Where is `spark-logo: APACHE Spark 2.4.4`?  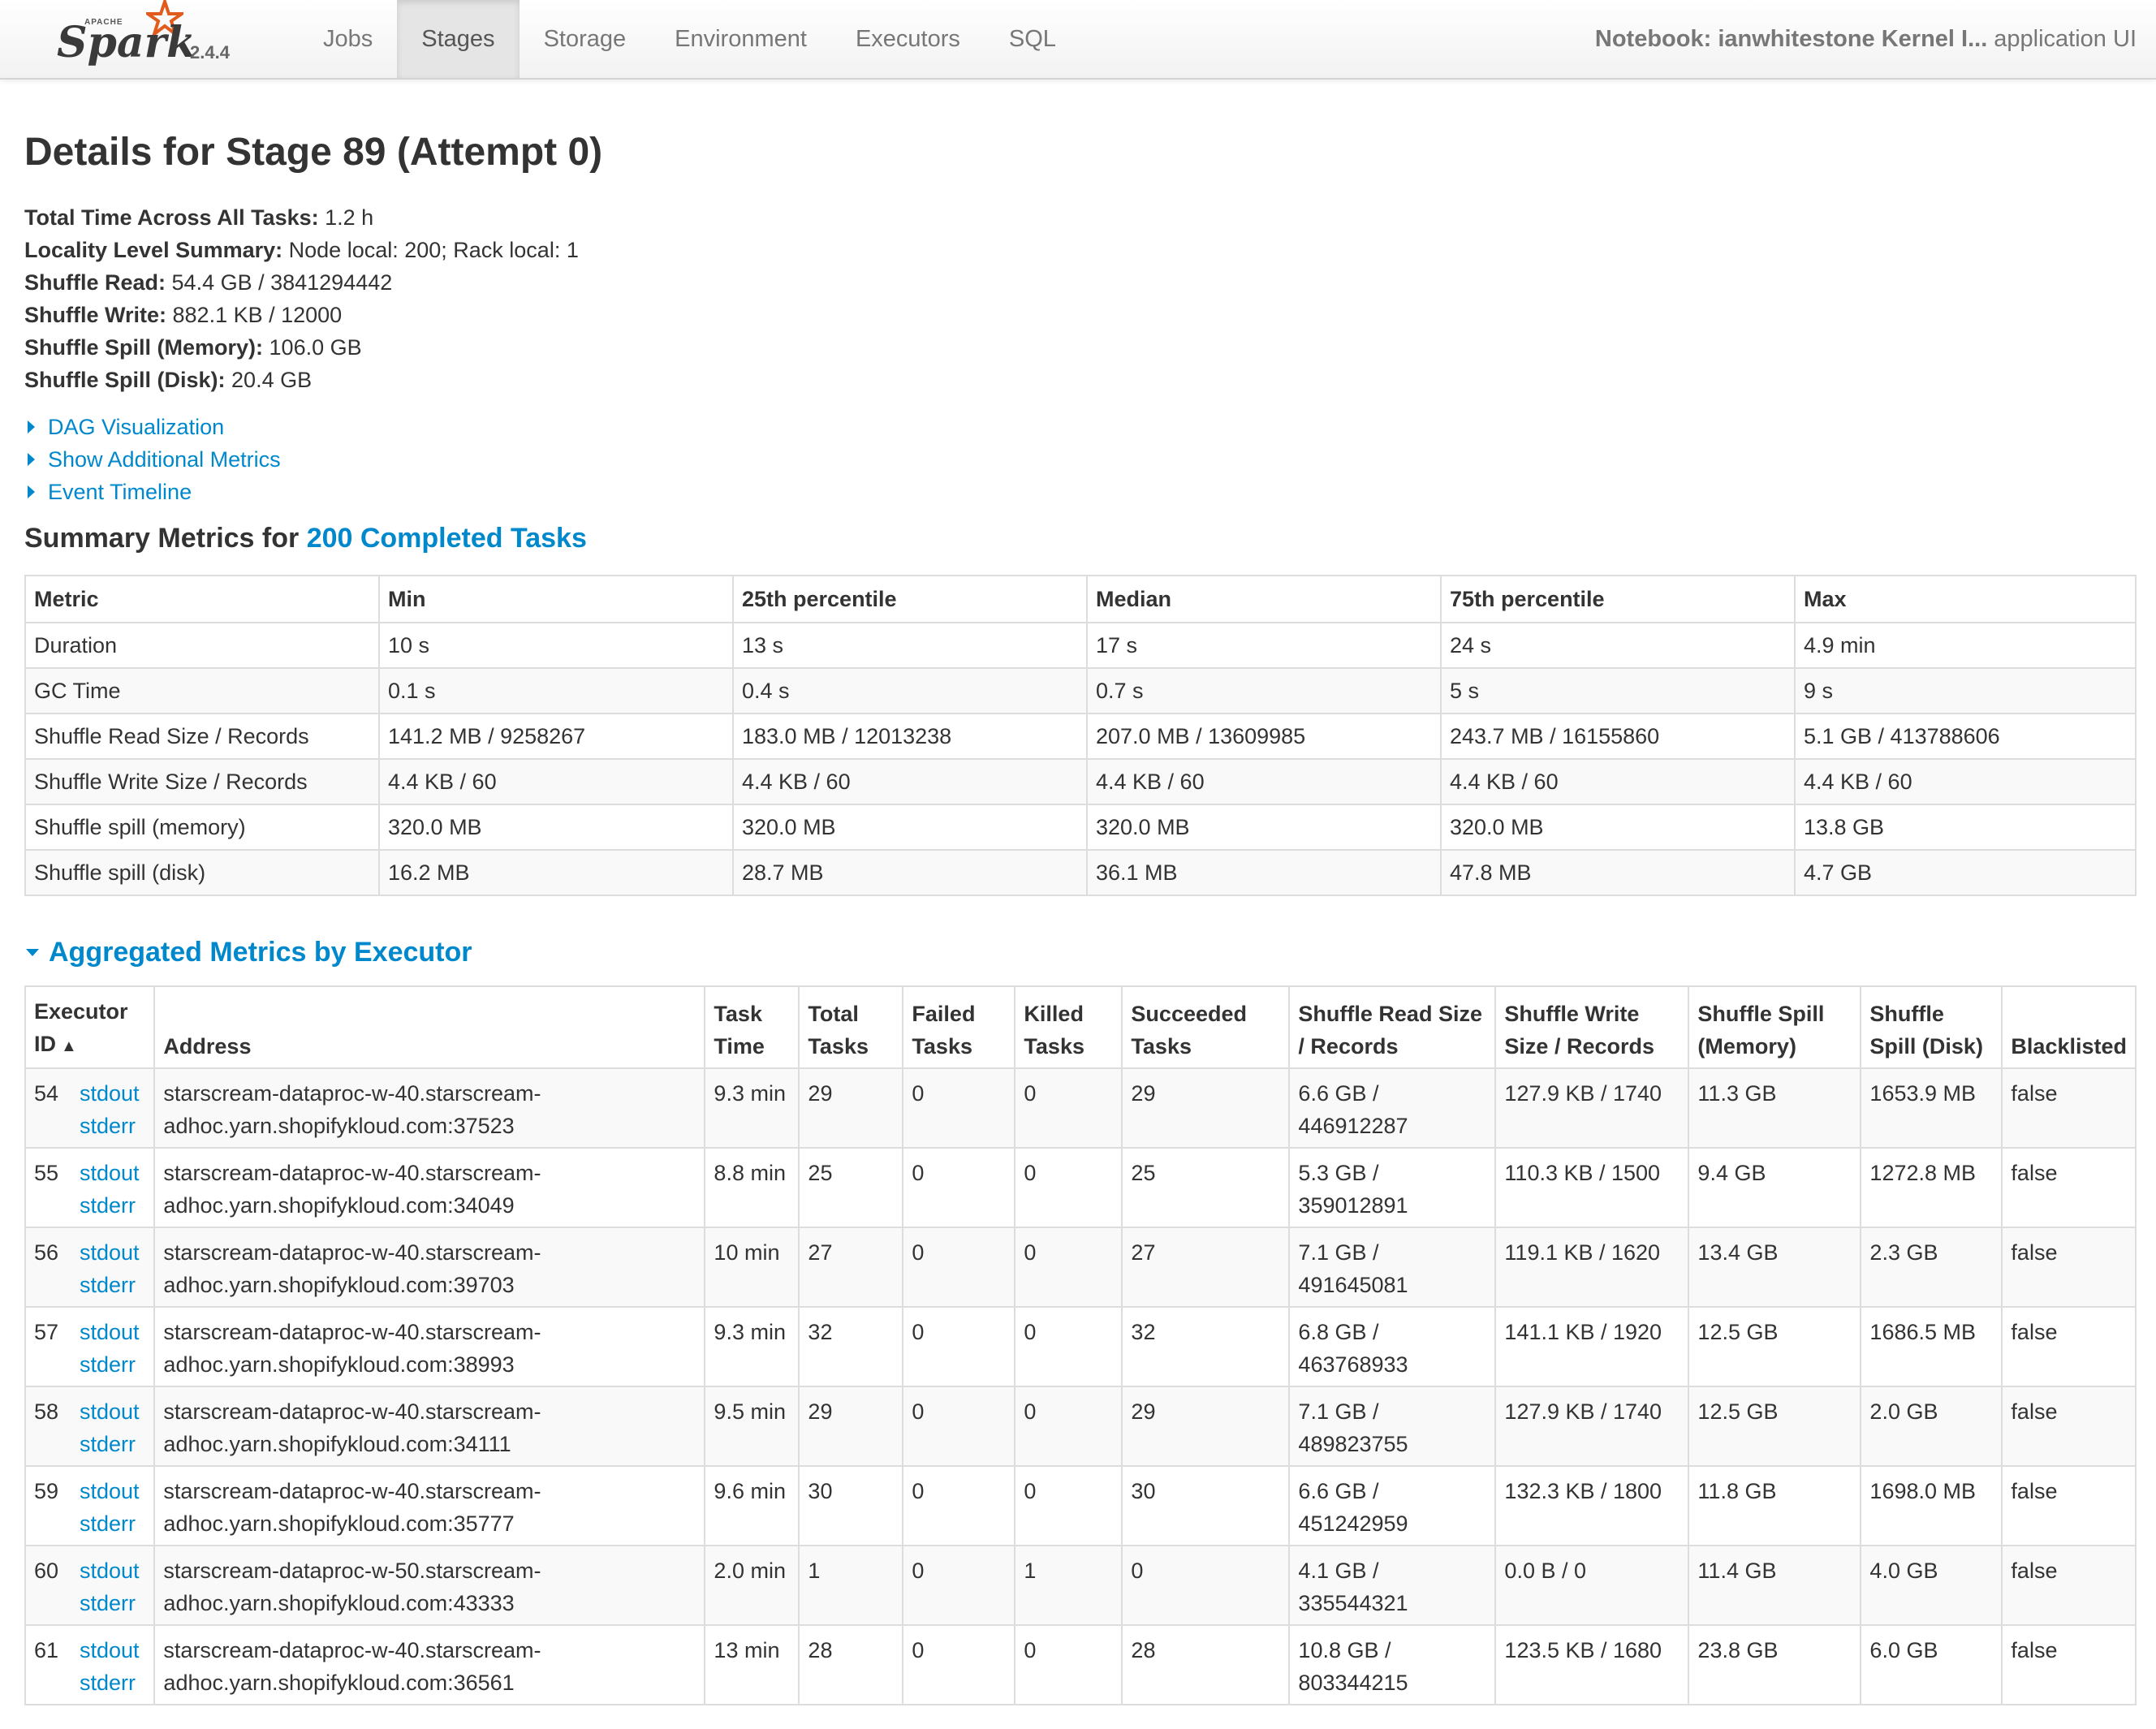
spark-logo: APACHE Spark 2.4.4 is located at coordinates (147, 39).